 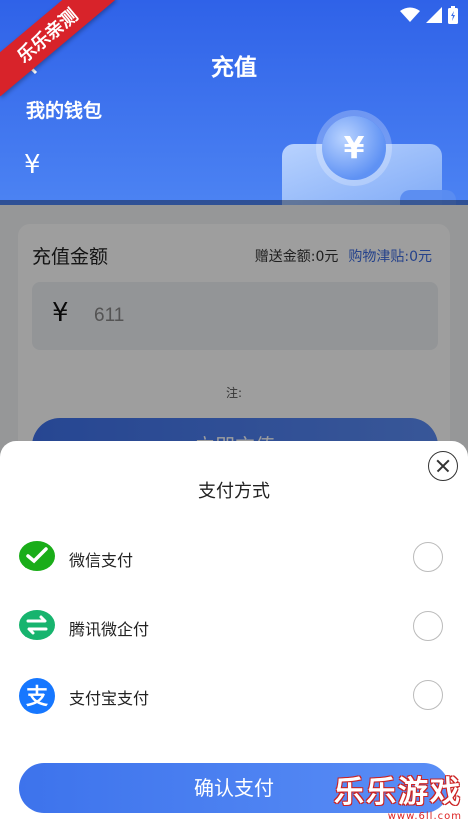 I want to click on alipay-icon: 支, so click(x=37, y=696).